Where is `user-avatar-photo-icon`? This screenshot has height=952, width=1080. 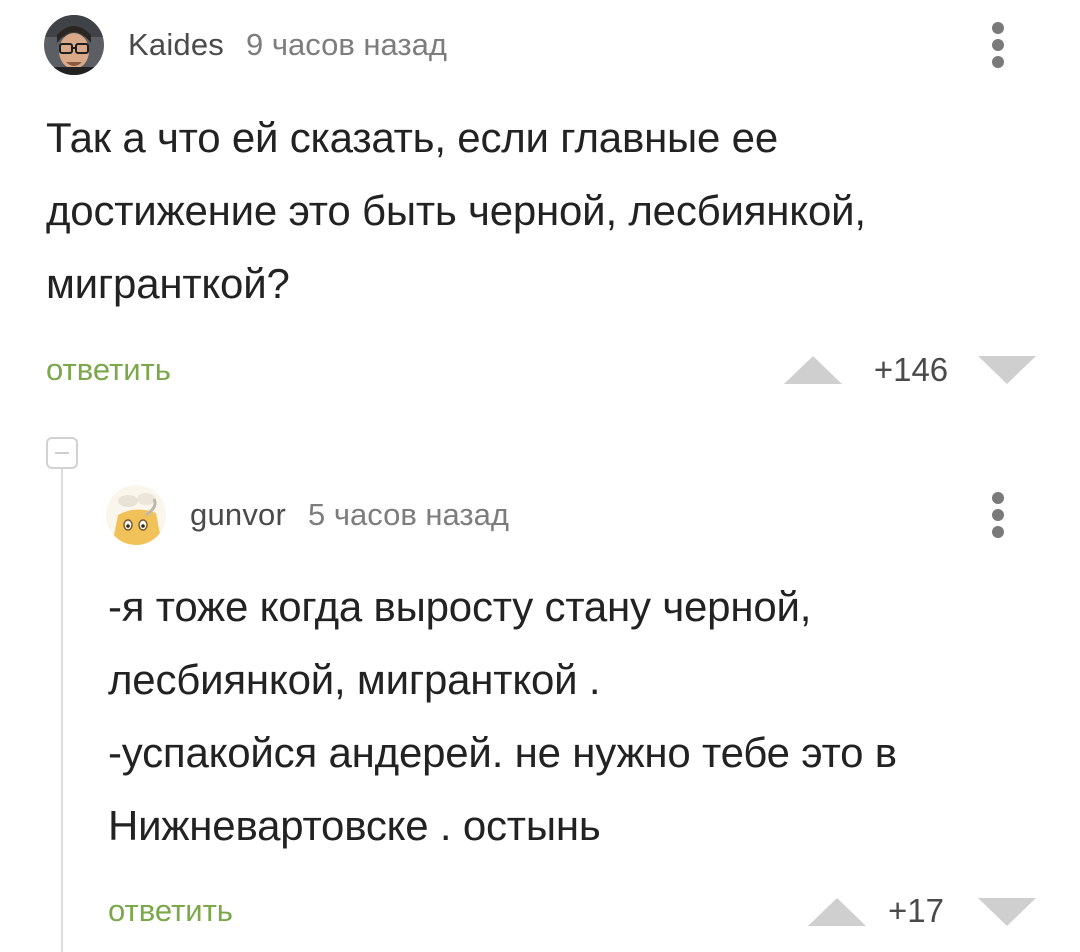 user-avatar-photo-icon is located at coordinates (74, 45).